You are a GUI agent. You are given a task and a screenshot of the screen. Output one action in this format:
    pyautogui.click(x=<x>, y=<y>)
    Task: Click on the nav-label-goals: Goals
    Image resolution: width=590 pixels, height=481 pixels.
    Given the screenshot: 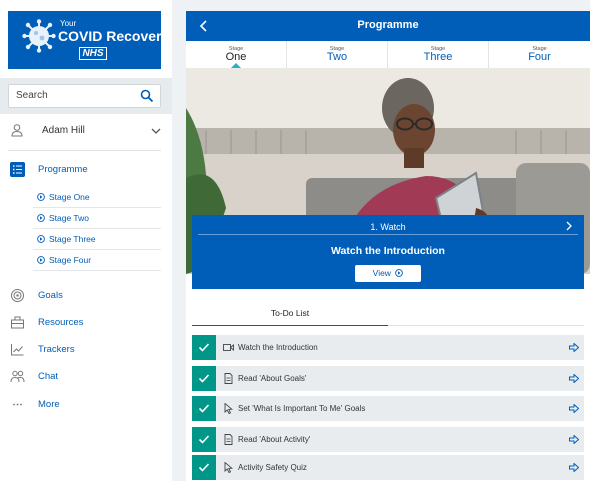 What is the action you would take?
    pyautogui.click(x=50, y=295)
    